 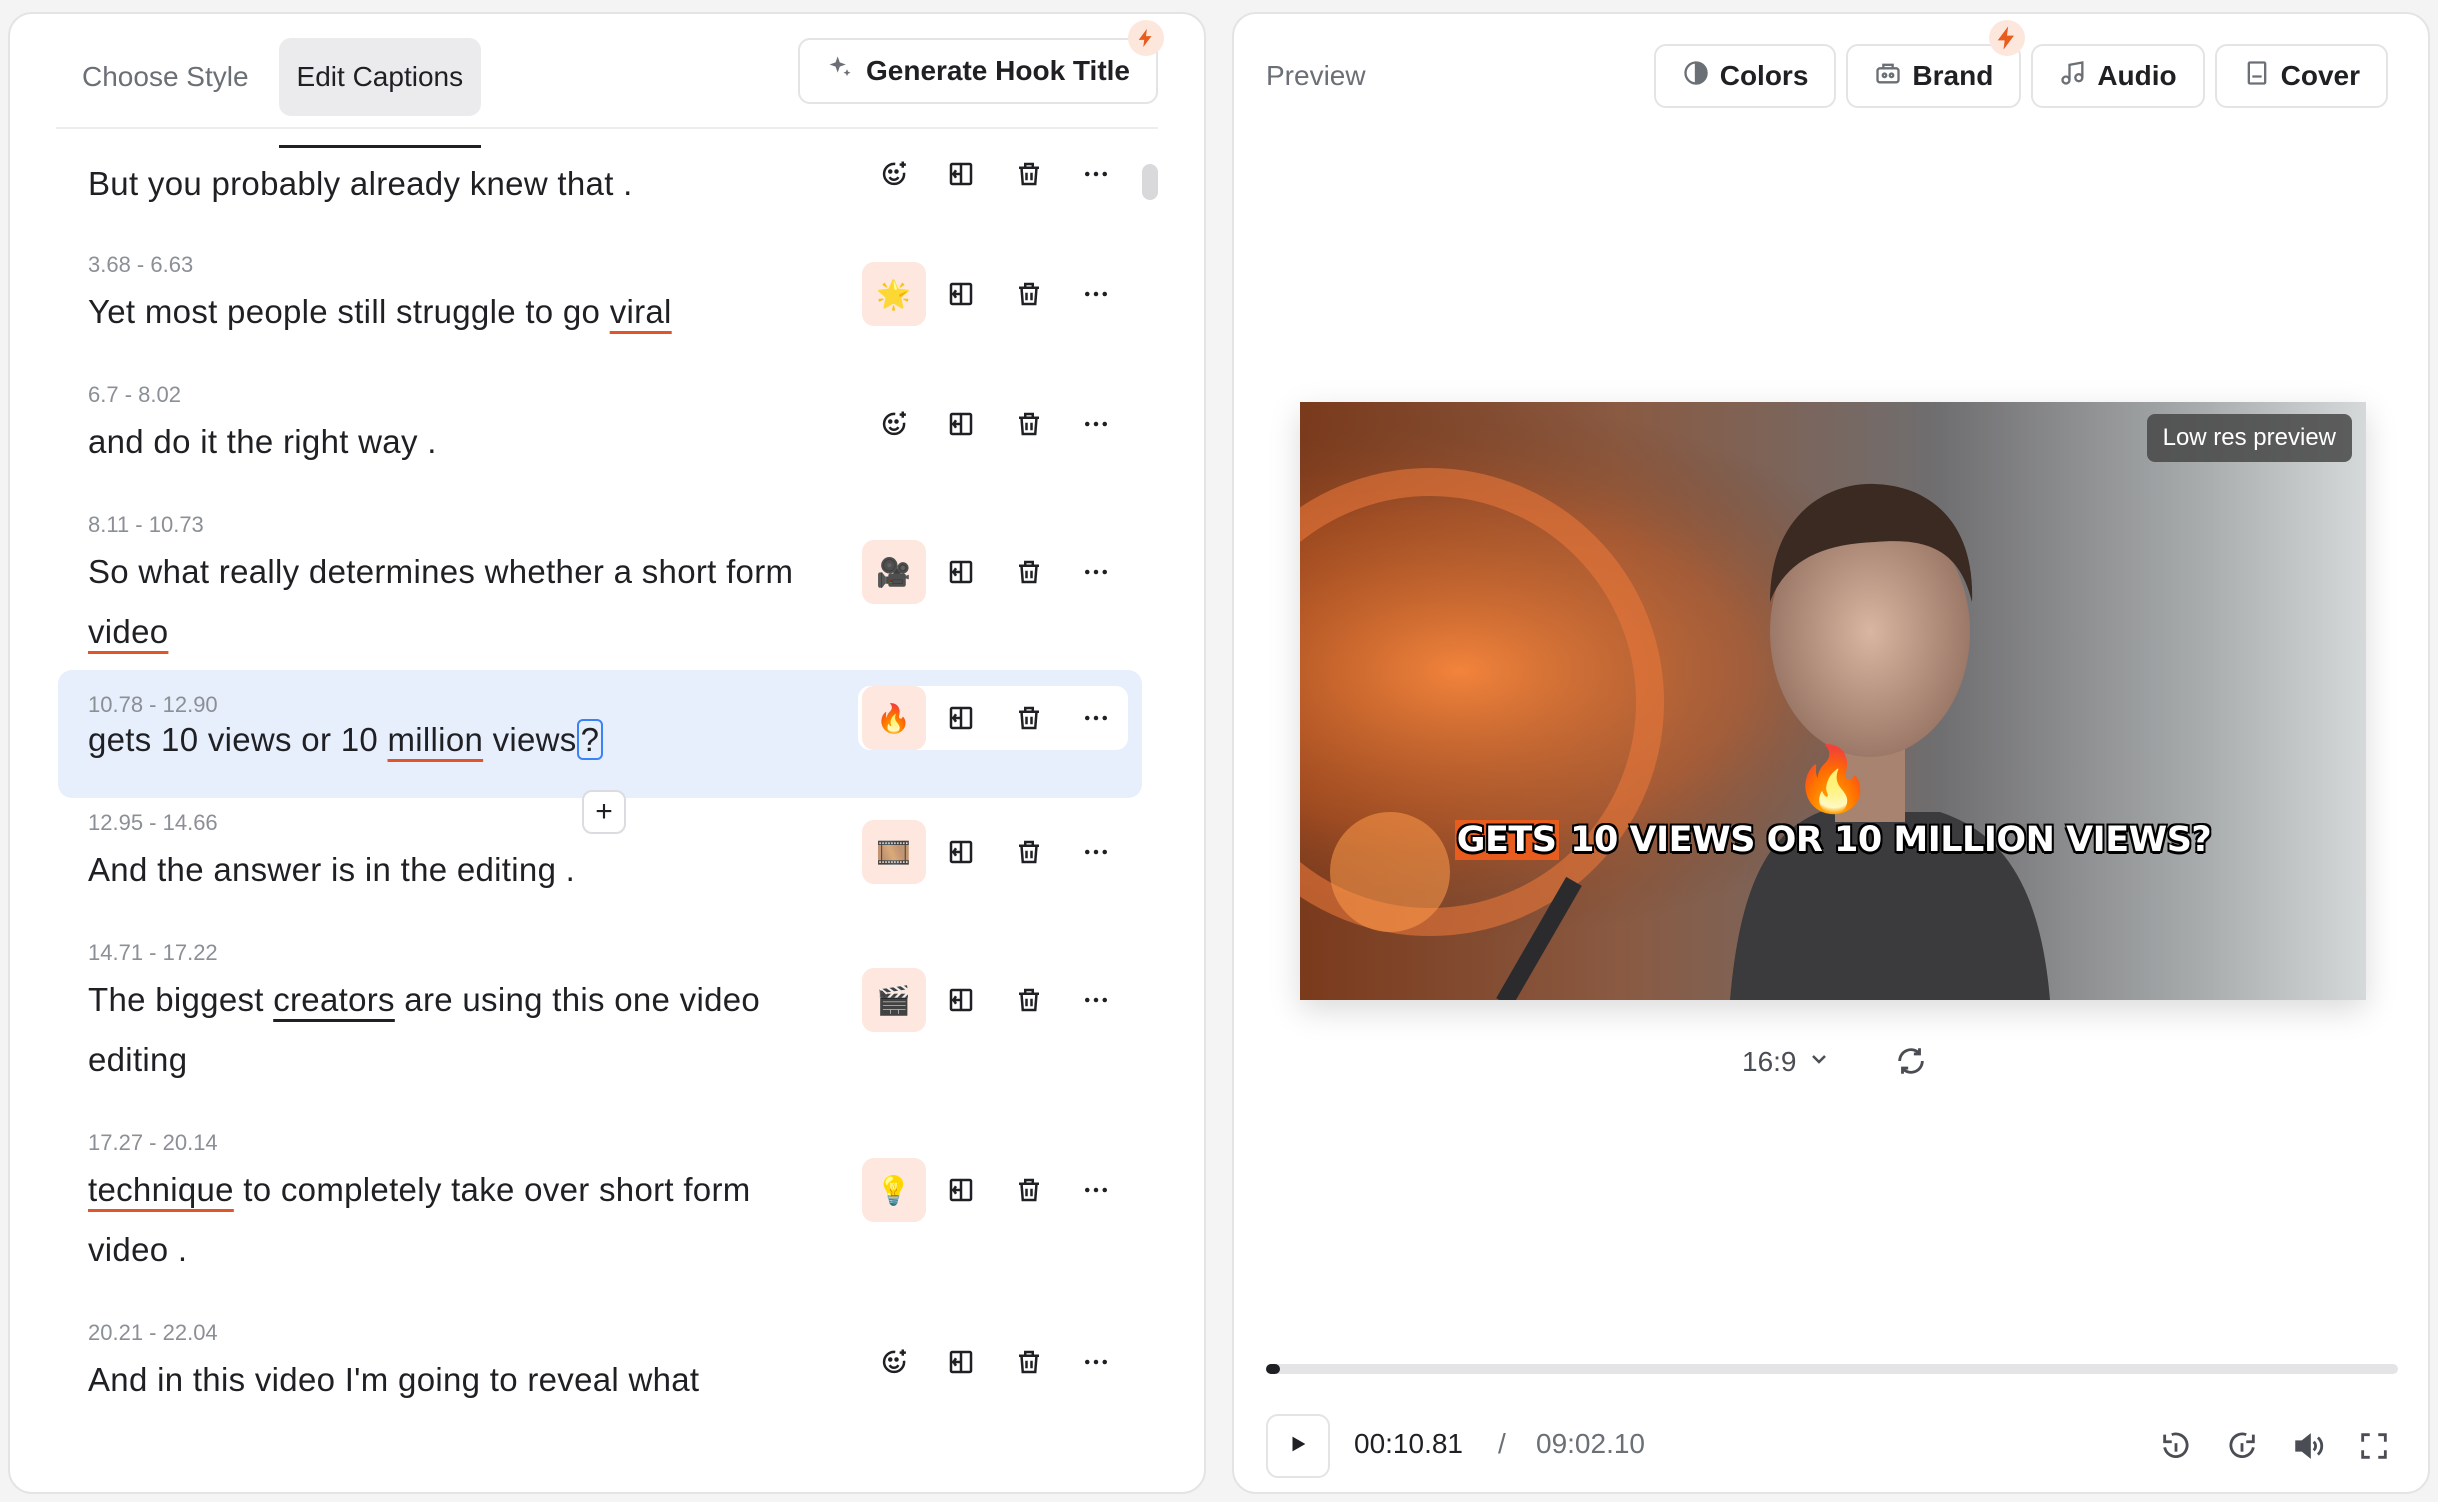 What do you see at coordinates (128, 631) in the screenshot?
I see `highlighted-word: video` at bounding box center [128, 631].